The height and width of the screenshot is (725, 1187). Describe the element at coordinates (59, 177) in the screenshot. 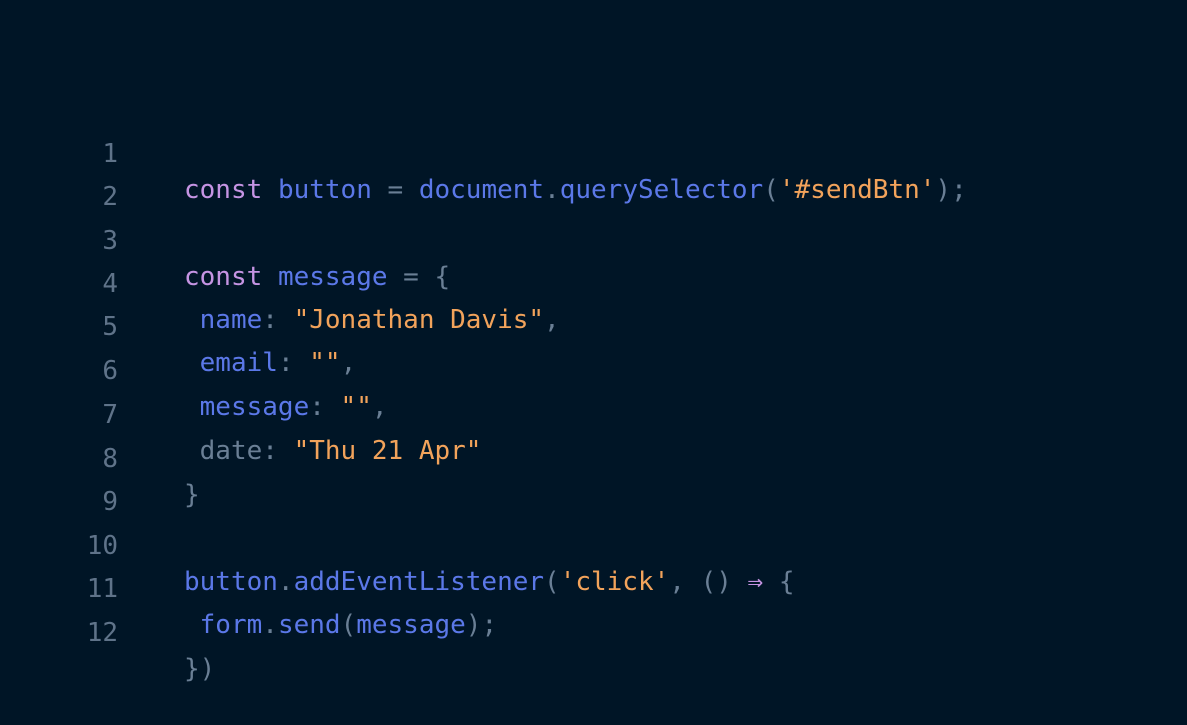

I see `code-line: 2` at that location.